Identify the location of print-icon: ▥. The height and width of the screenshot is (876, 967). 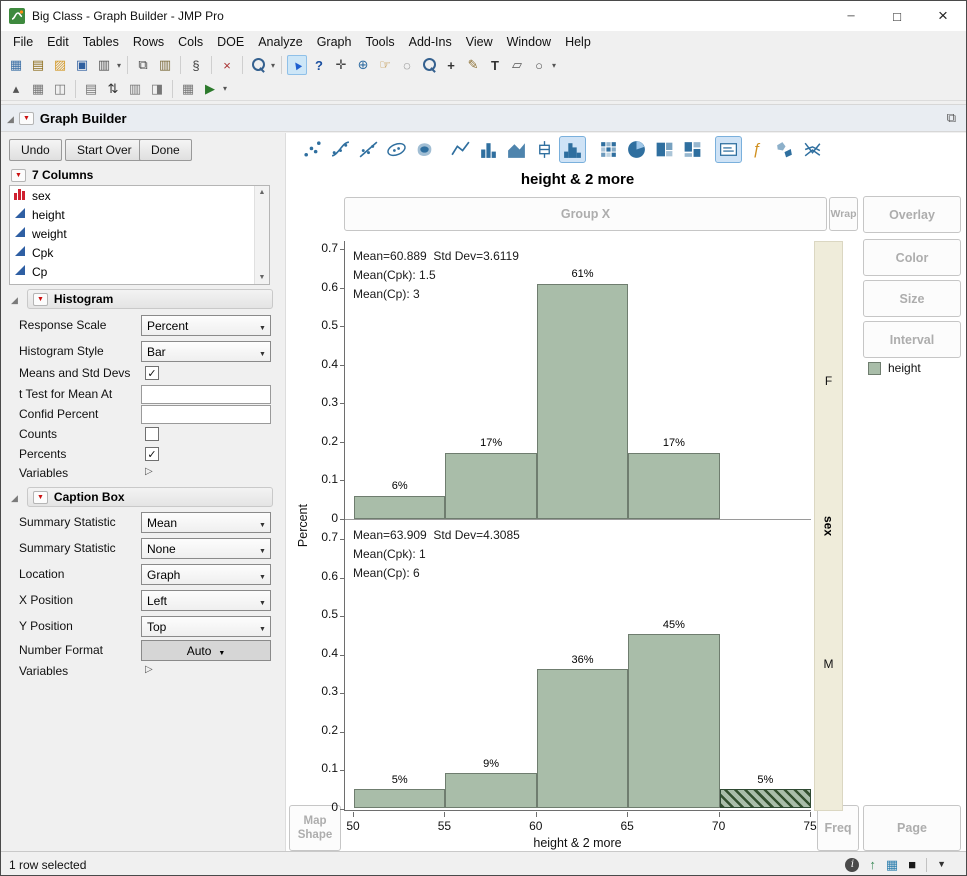
(104, 65).